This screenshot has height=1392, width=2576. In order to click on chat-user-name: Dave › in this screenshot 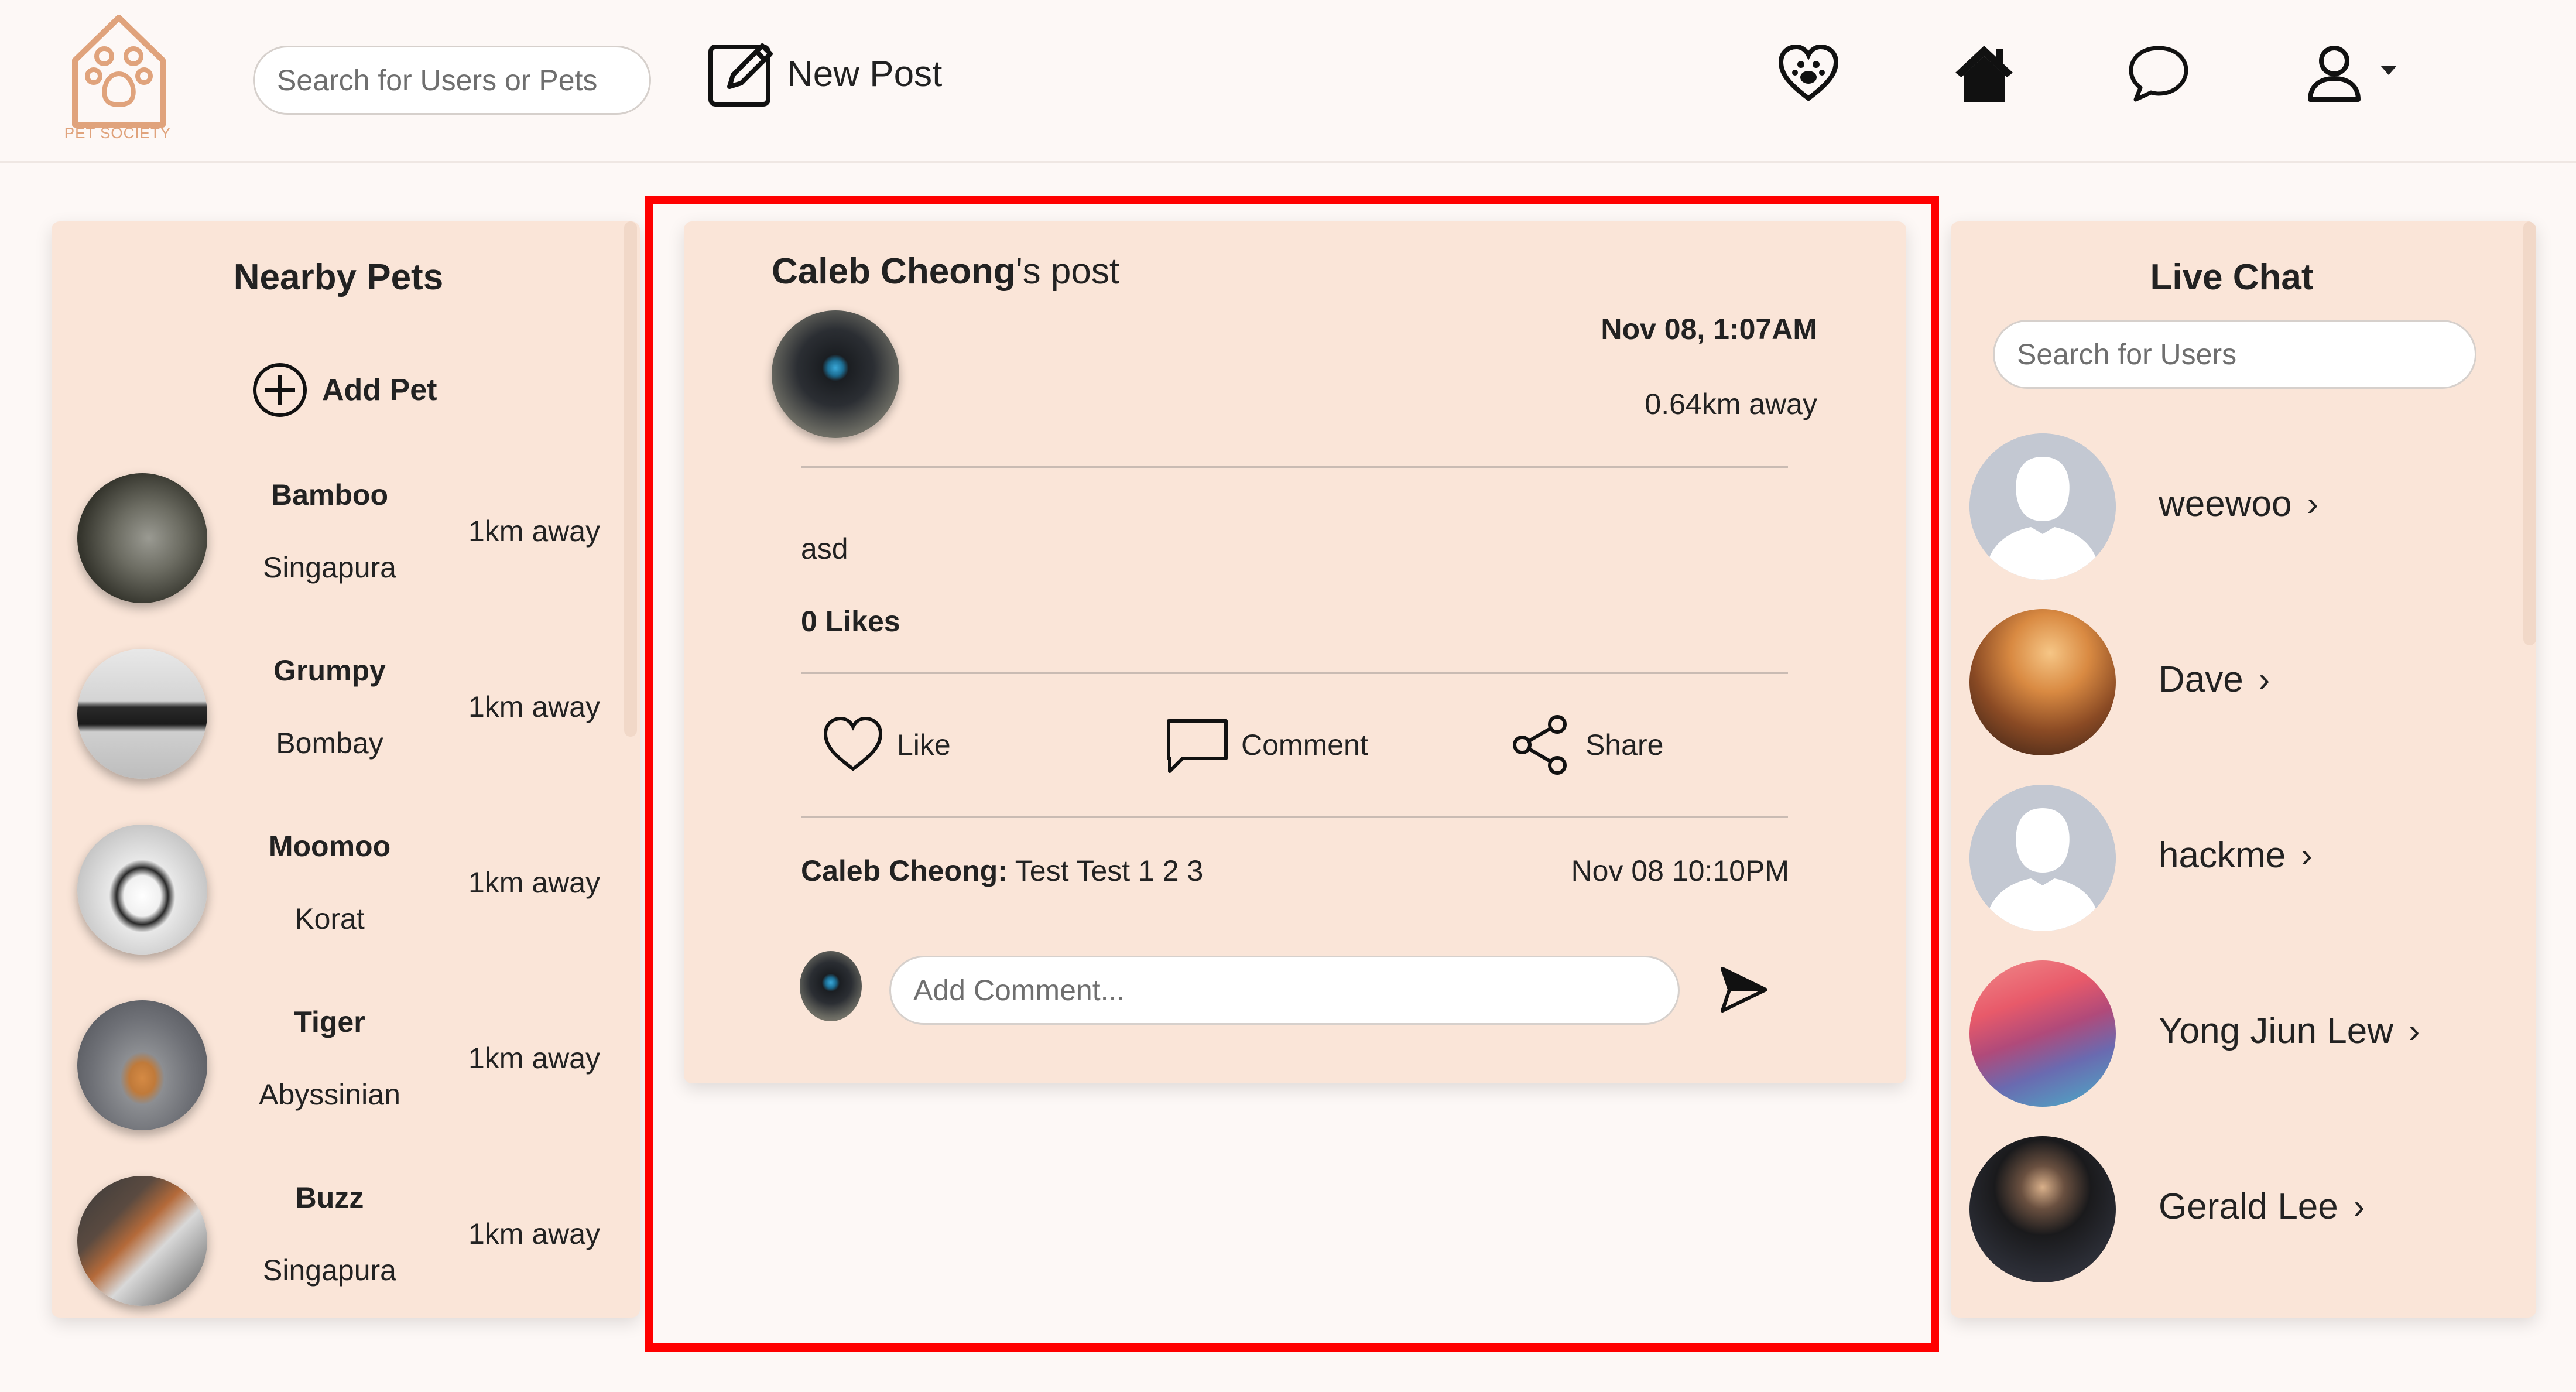, I will do `click(2214, 679)`.